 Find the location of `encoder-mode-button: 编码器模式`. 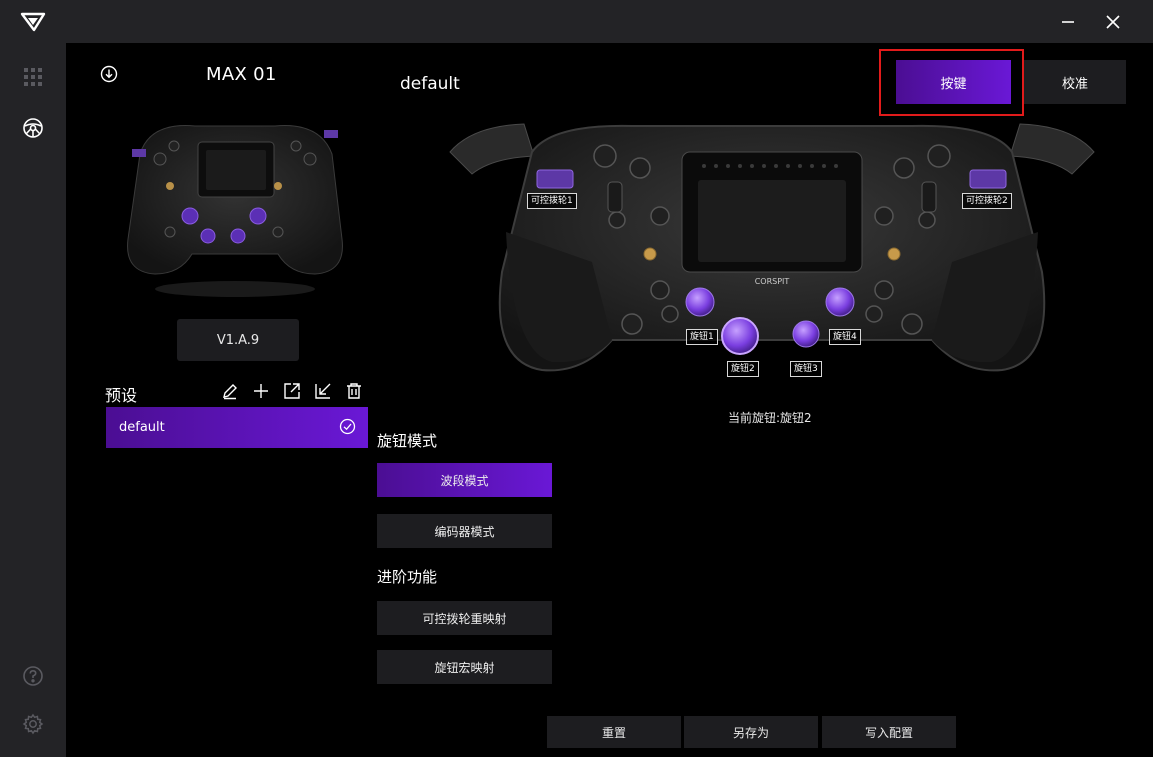

encoder-mode-button: 编码器模式 is located at coordinates (464, 531).